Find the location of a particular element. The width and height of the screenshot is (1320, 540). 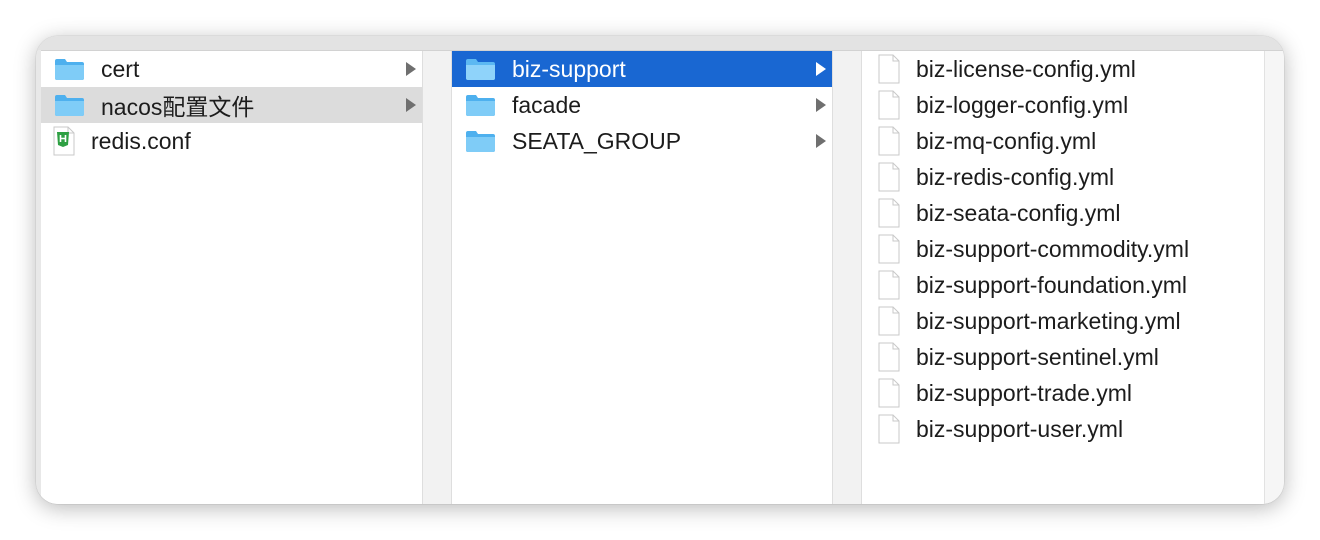

file-item: biz-mq-config.yml is located at coordinates (1063, 141).